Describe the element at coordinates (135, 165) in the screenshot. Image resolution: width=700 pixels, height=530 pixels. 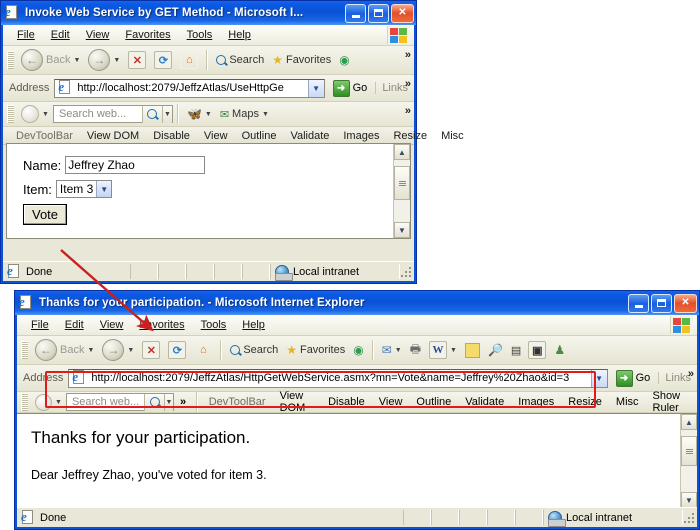
I see `name-input: Jeffrey Zhao` at that location.